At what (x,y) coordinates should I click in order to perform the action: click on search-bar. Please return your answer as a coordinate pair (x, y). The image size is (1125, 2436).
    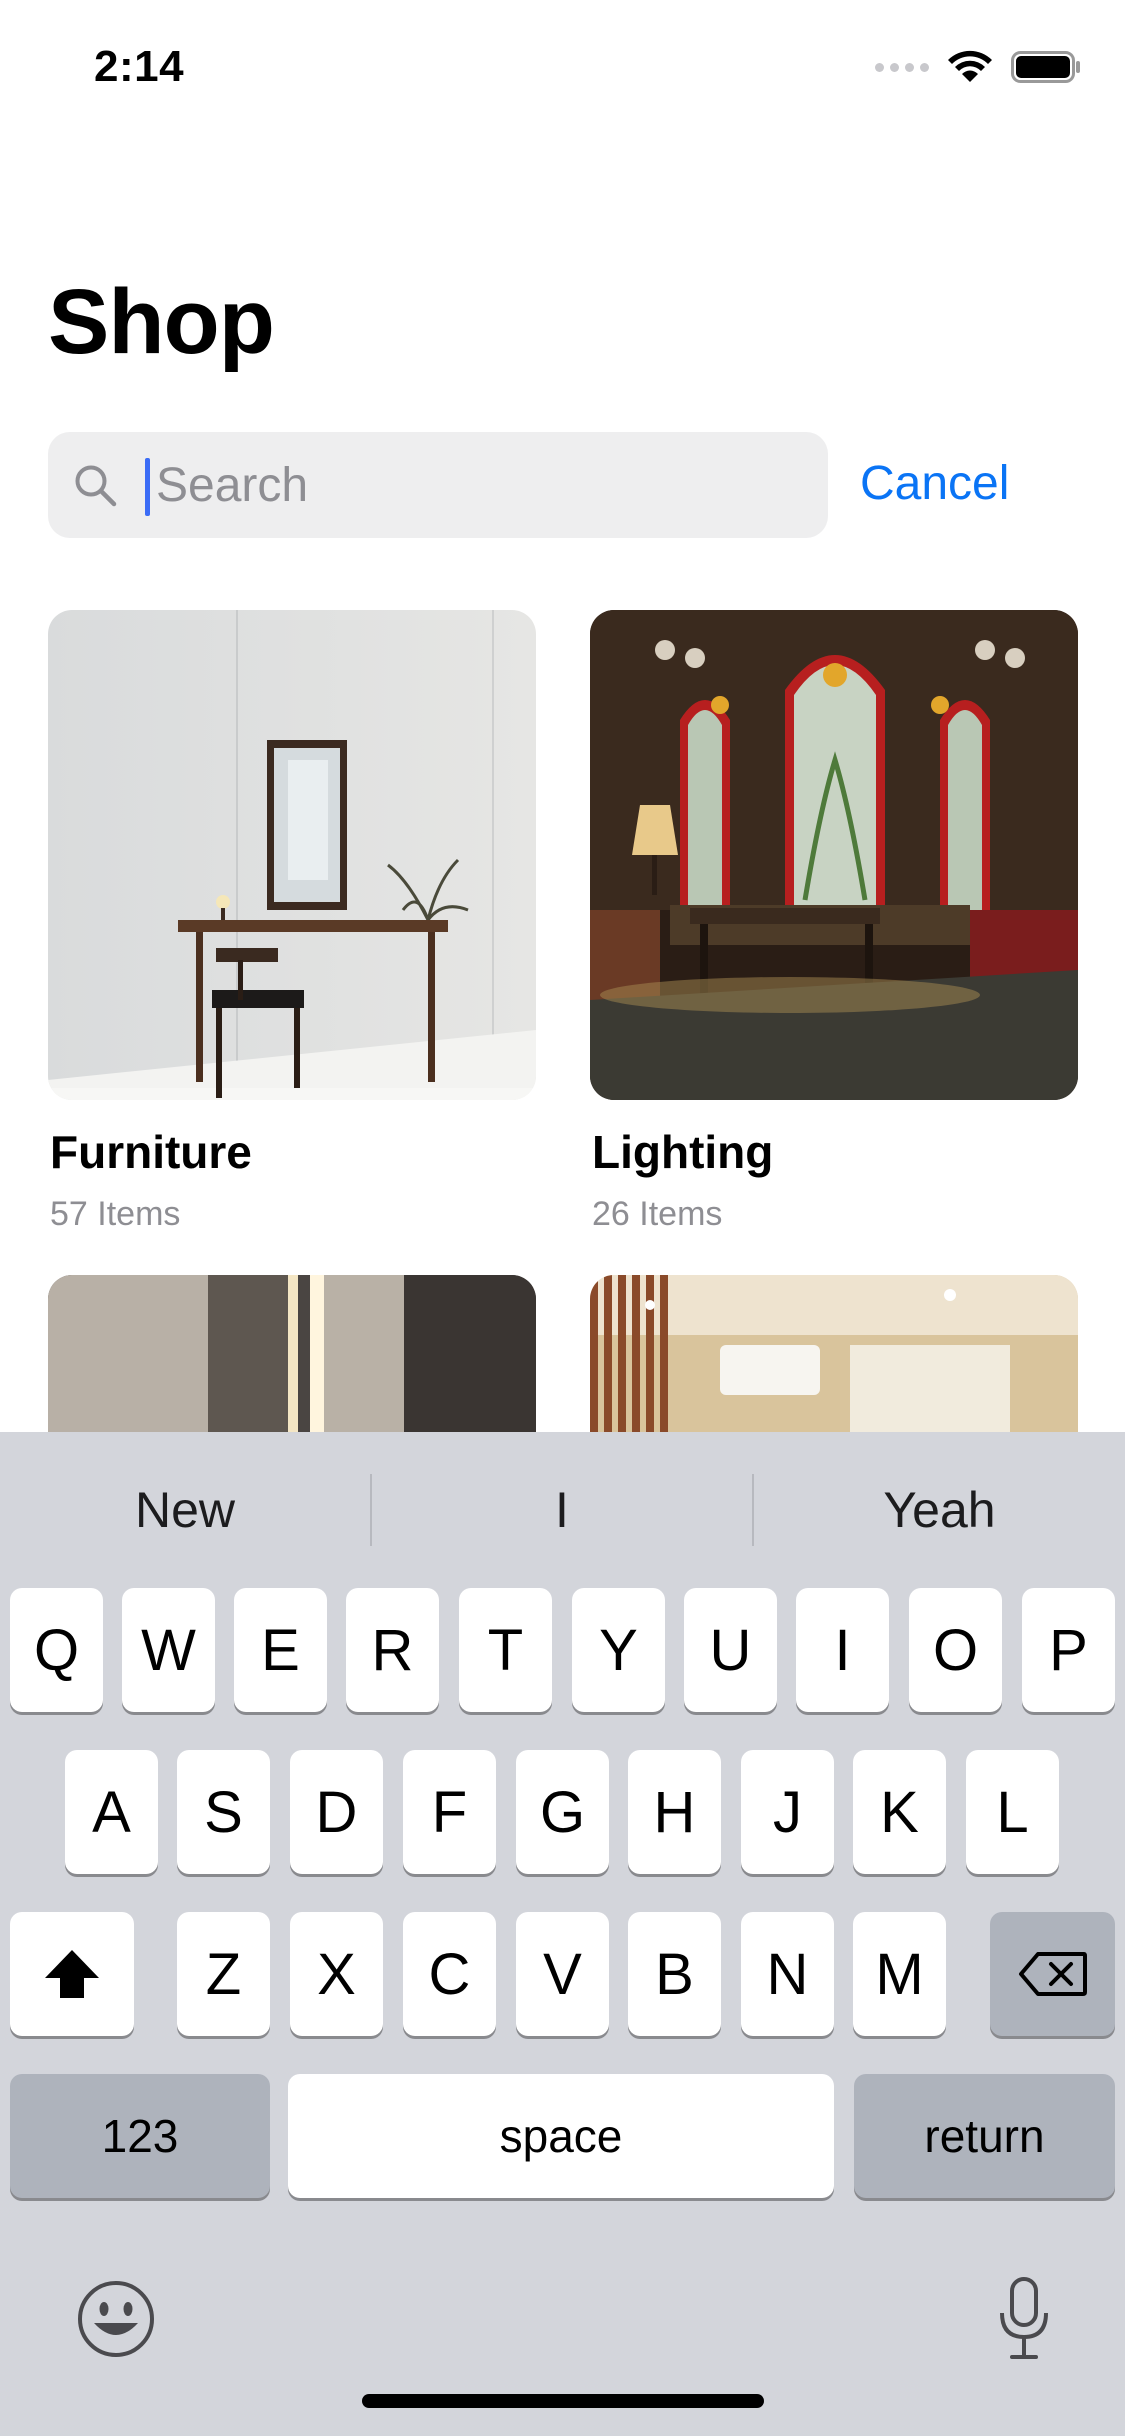
    Looking at the image, I should click on (438, 485).